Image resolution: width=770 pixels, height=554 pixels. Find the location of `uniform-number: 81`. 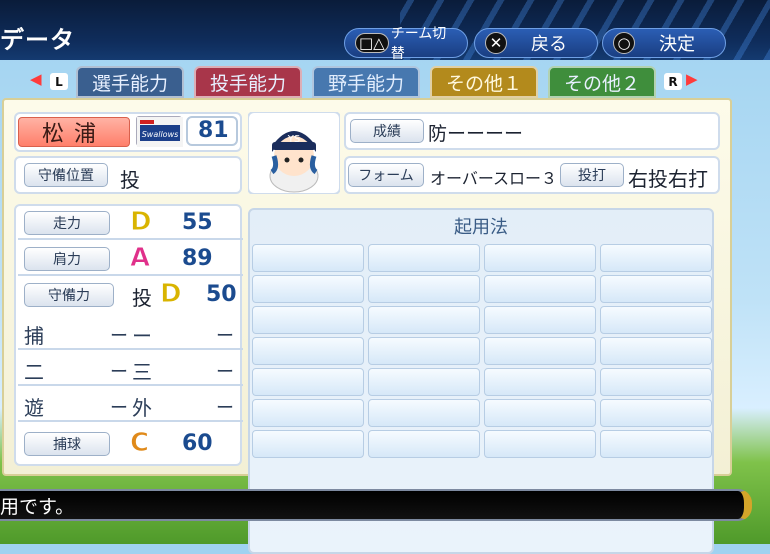

uniform-number: 81 is located at coordinates (213, 130).